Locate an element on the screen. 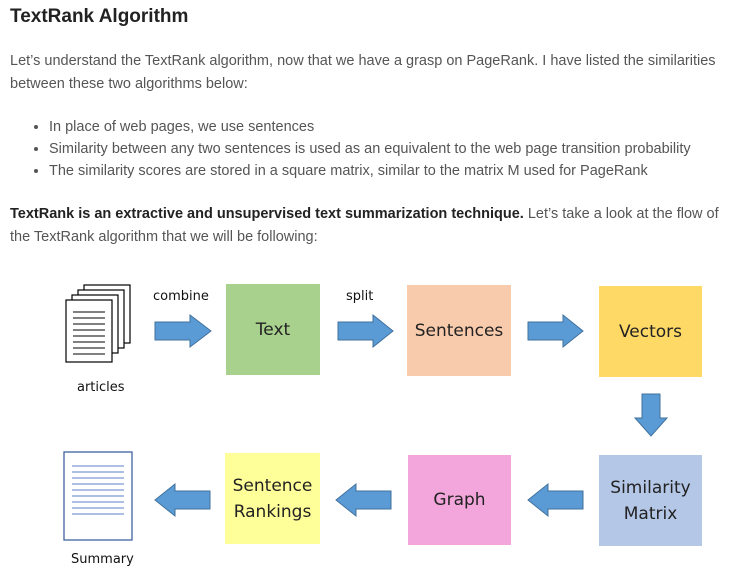 Image resolution: width=750 pixels, height=574 pixels. summary-document-icon is located at coordinates (98, 496).